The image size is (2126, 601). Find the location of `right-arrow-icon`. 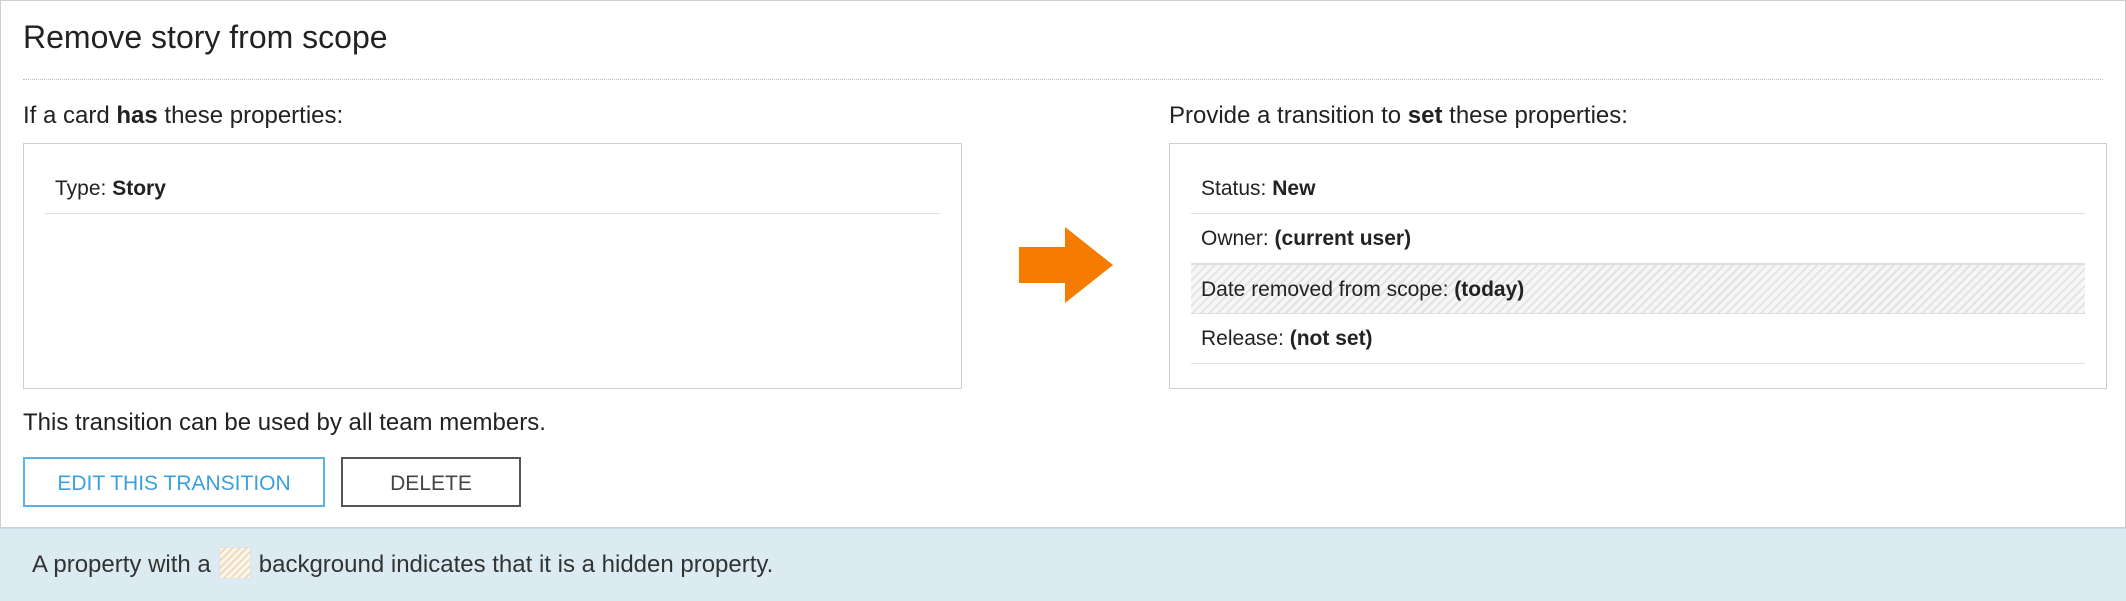

right-arrow-icon is located at coordinates (1066, 265).